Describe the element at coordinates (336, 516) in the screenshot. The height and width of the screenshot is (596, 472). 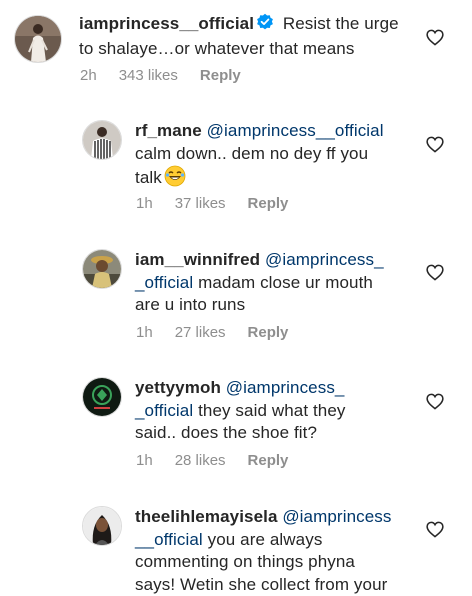
I see `mention-link: @iamprincess` at that location.